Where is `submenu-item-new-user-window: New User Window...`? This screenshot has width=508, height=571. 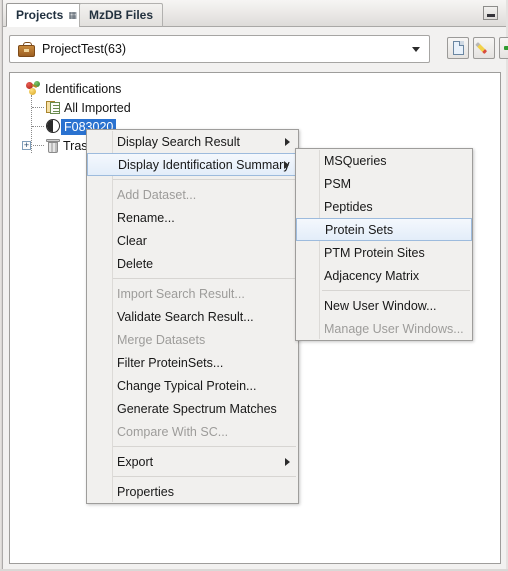
submenu-item-new-user-window: New User Window... is located at coordinates (384, 305).